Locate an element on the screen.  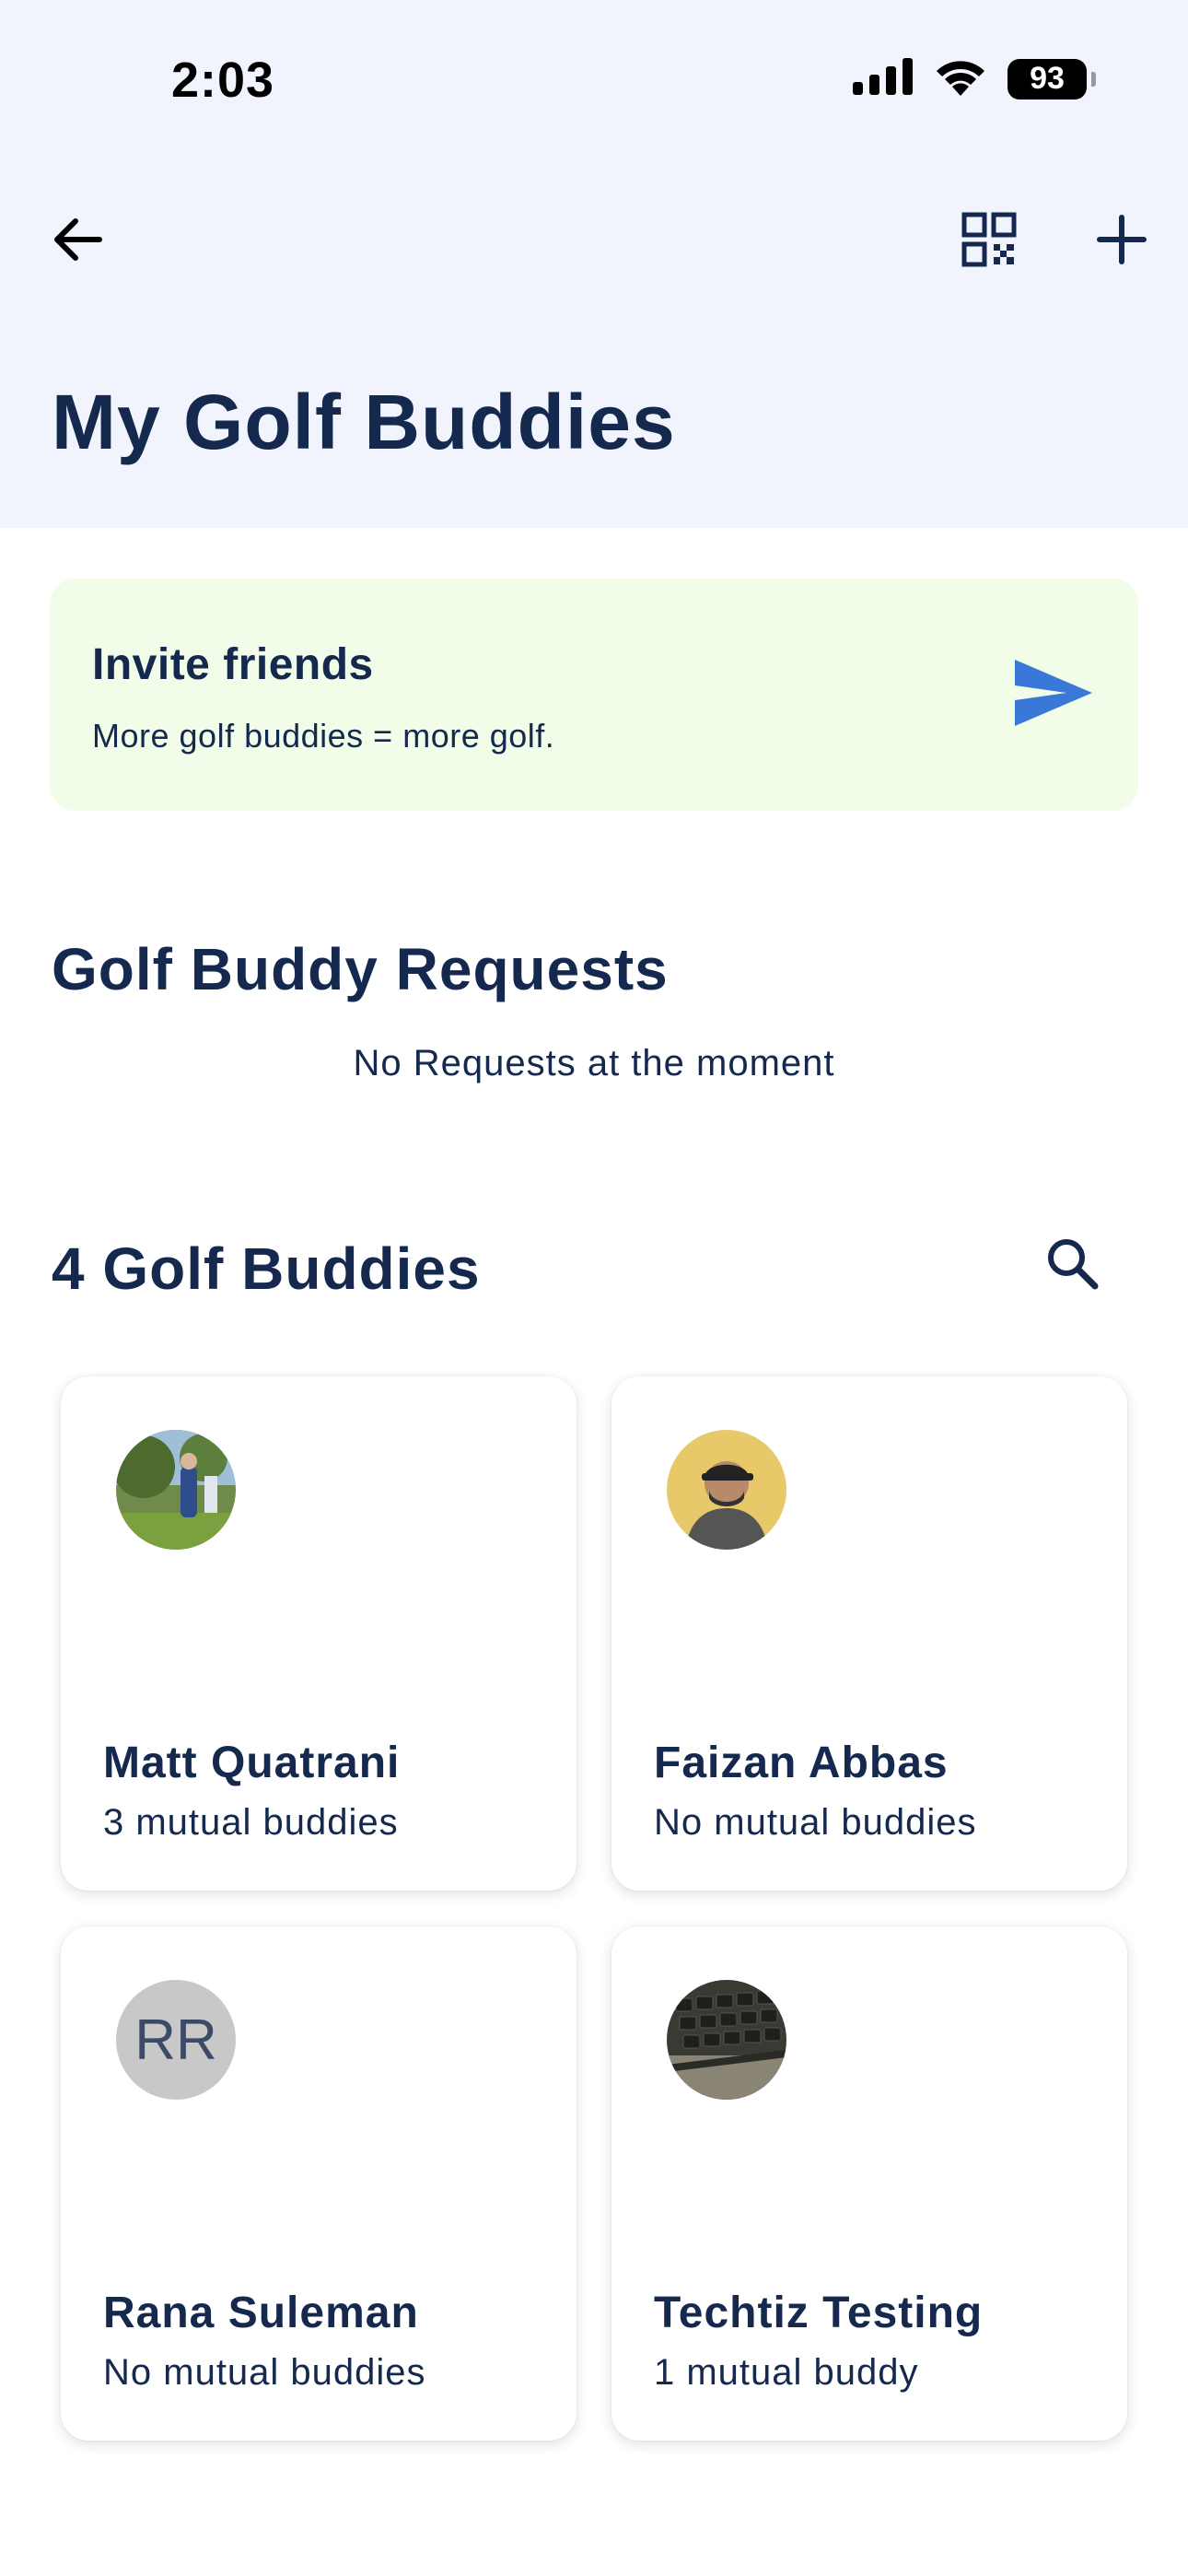
status-time: 2:03 is located at coordinates (223, 80).